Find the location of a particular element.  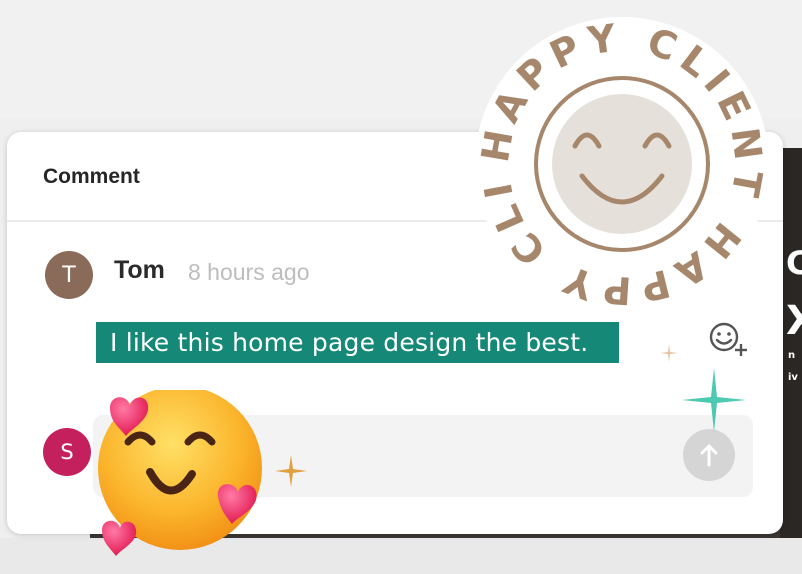

send-arrow-icon is located at coordinates (709, 455).